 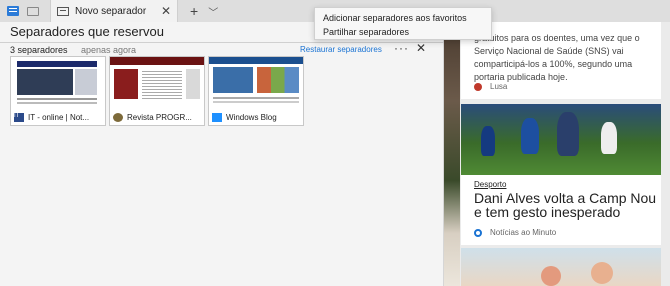 I want to click on noticias-logo-icon, so click(x=478, y=232).